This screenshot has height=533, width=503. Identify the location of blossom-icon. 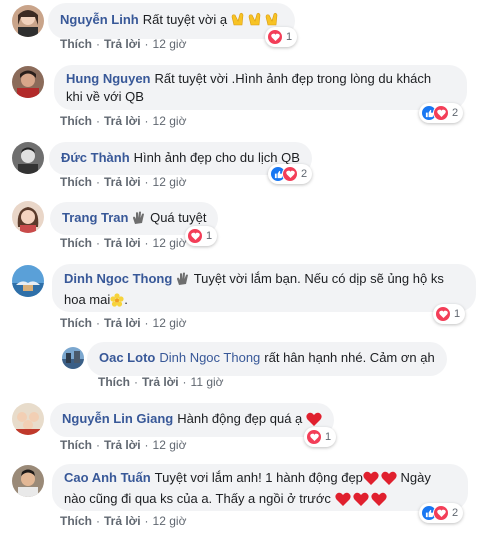
(117, 302).